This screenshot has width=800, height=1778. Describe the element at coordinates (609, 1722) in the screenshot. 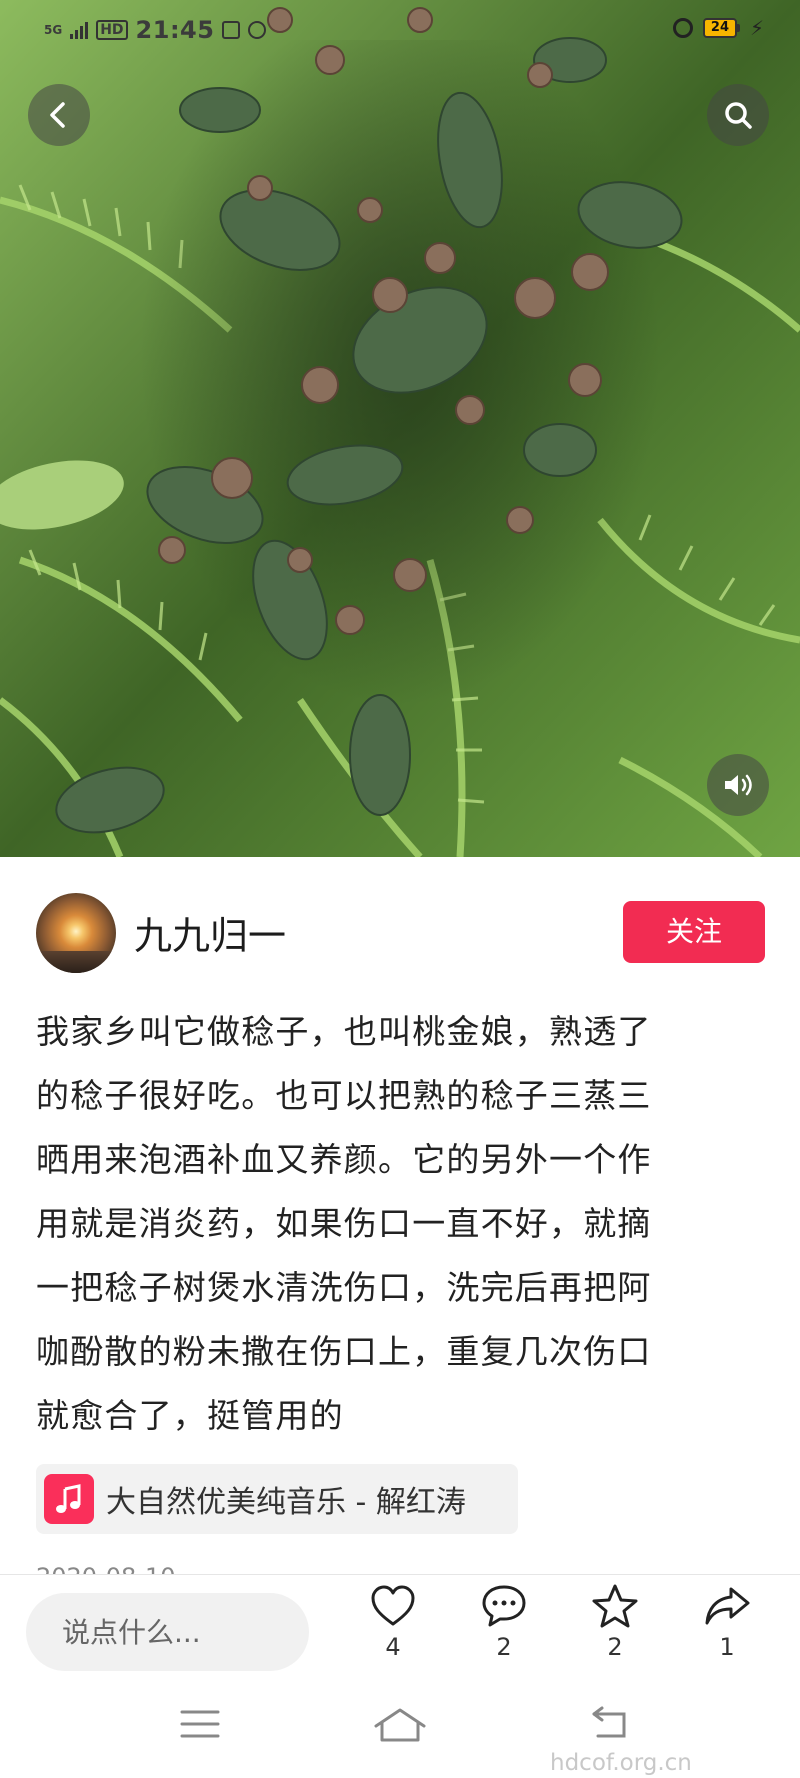

I see `return-icon` at that location.